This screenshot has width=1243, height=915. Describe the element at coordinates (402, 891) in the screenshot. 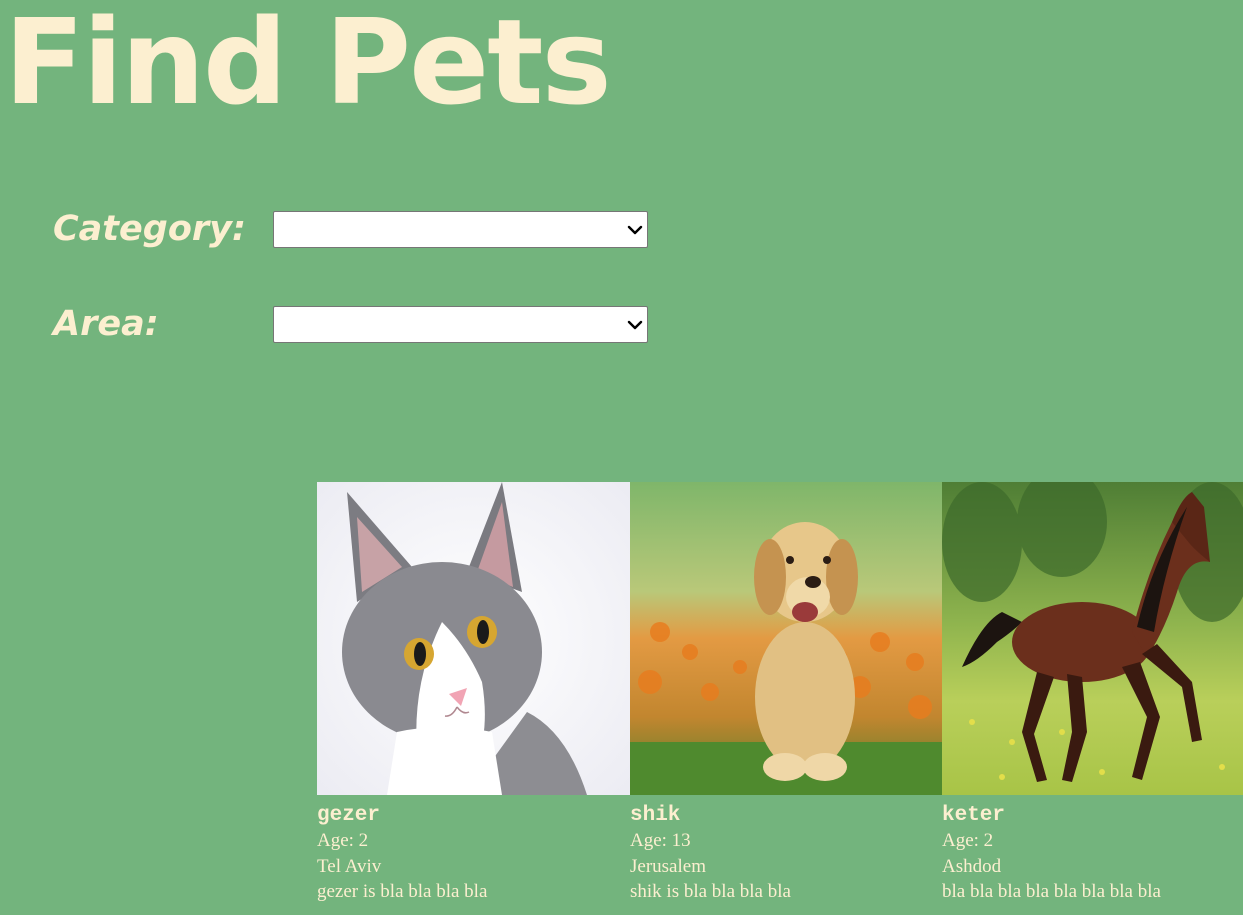

I see `pet-description: gezer is bla bla bla bla` at that location.